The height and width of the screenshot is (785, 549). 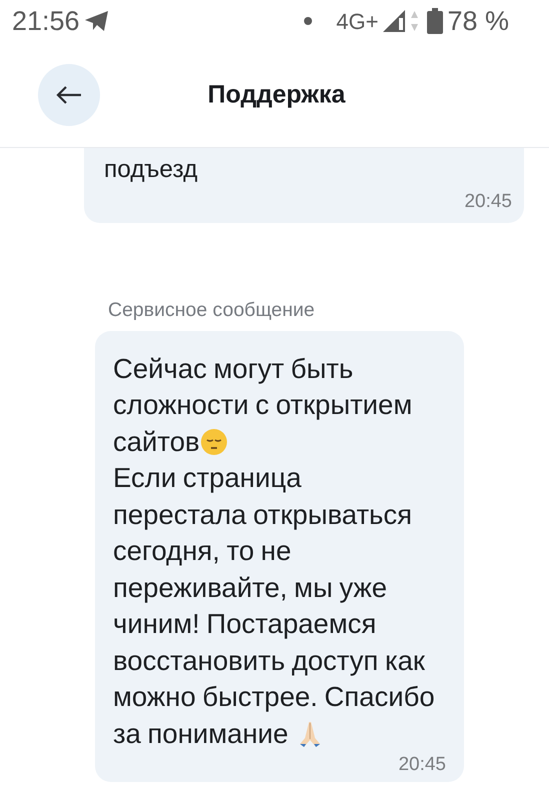 I want to click on chat-title: Поддержка, so click(x=276, y=94).